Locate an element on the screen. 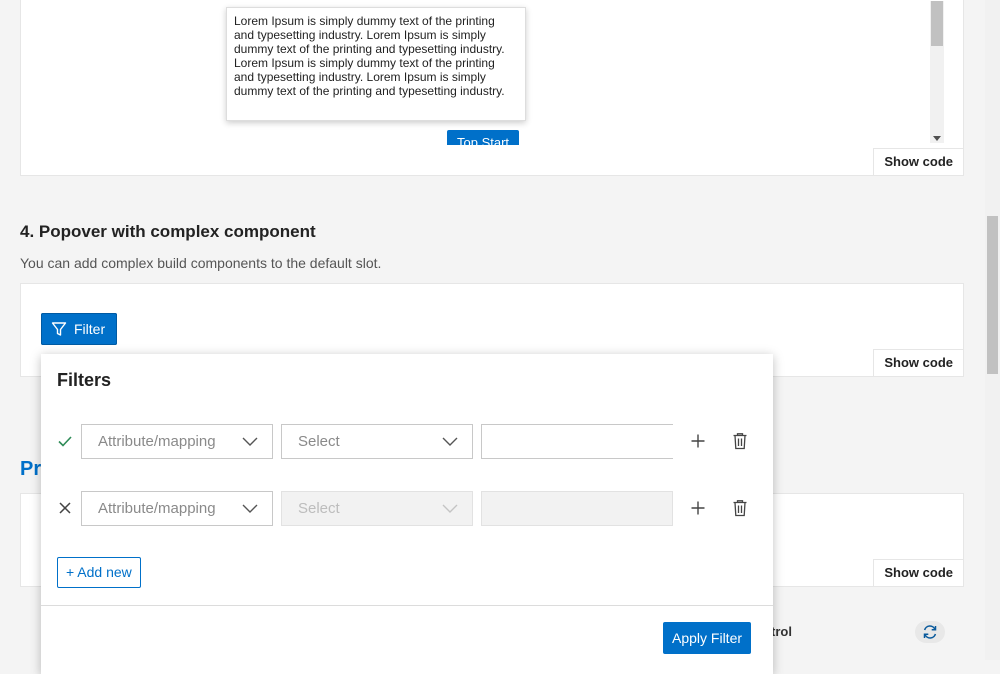 The width and height of the screenshot is (1000, 674). close-icon is located at coordinates (65, 508).